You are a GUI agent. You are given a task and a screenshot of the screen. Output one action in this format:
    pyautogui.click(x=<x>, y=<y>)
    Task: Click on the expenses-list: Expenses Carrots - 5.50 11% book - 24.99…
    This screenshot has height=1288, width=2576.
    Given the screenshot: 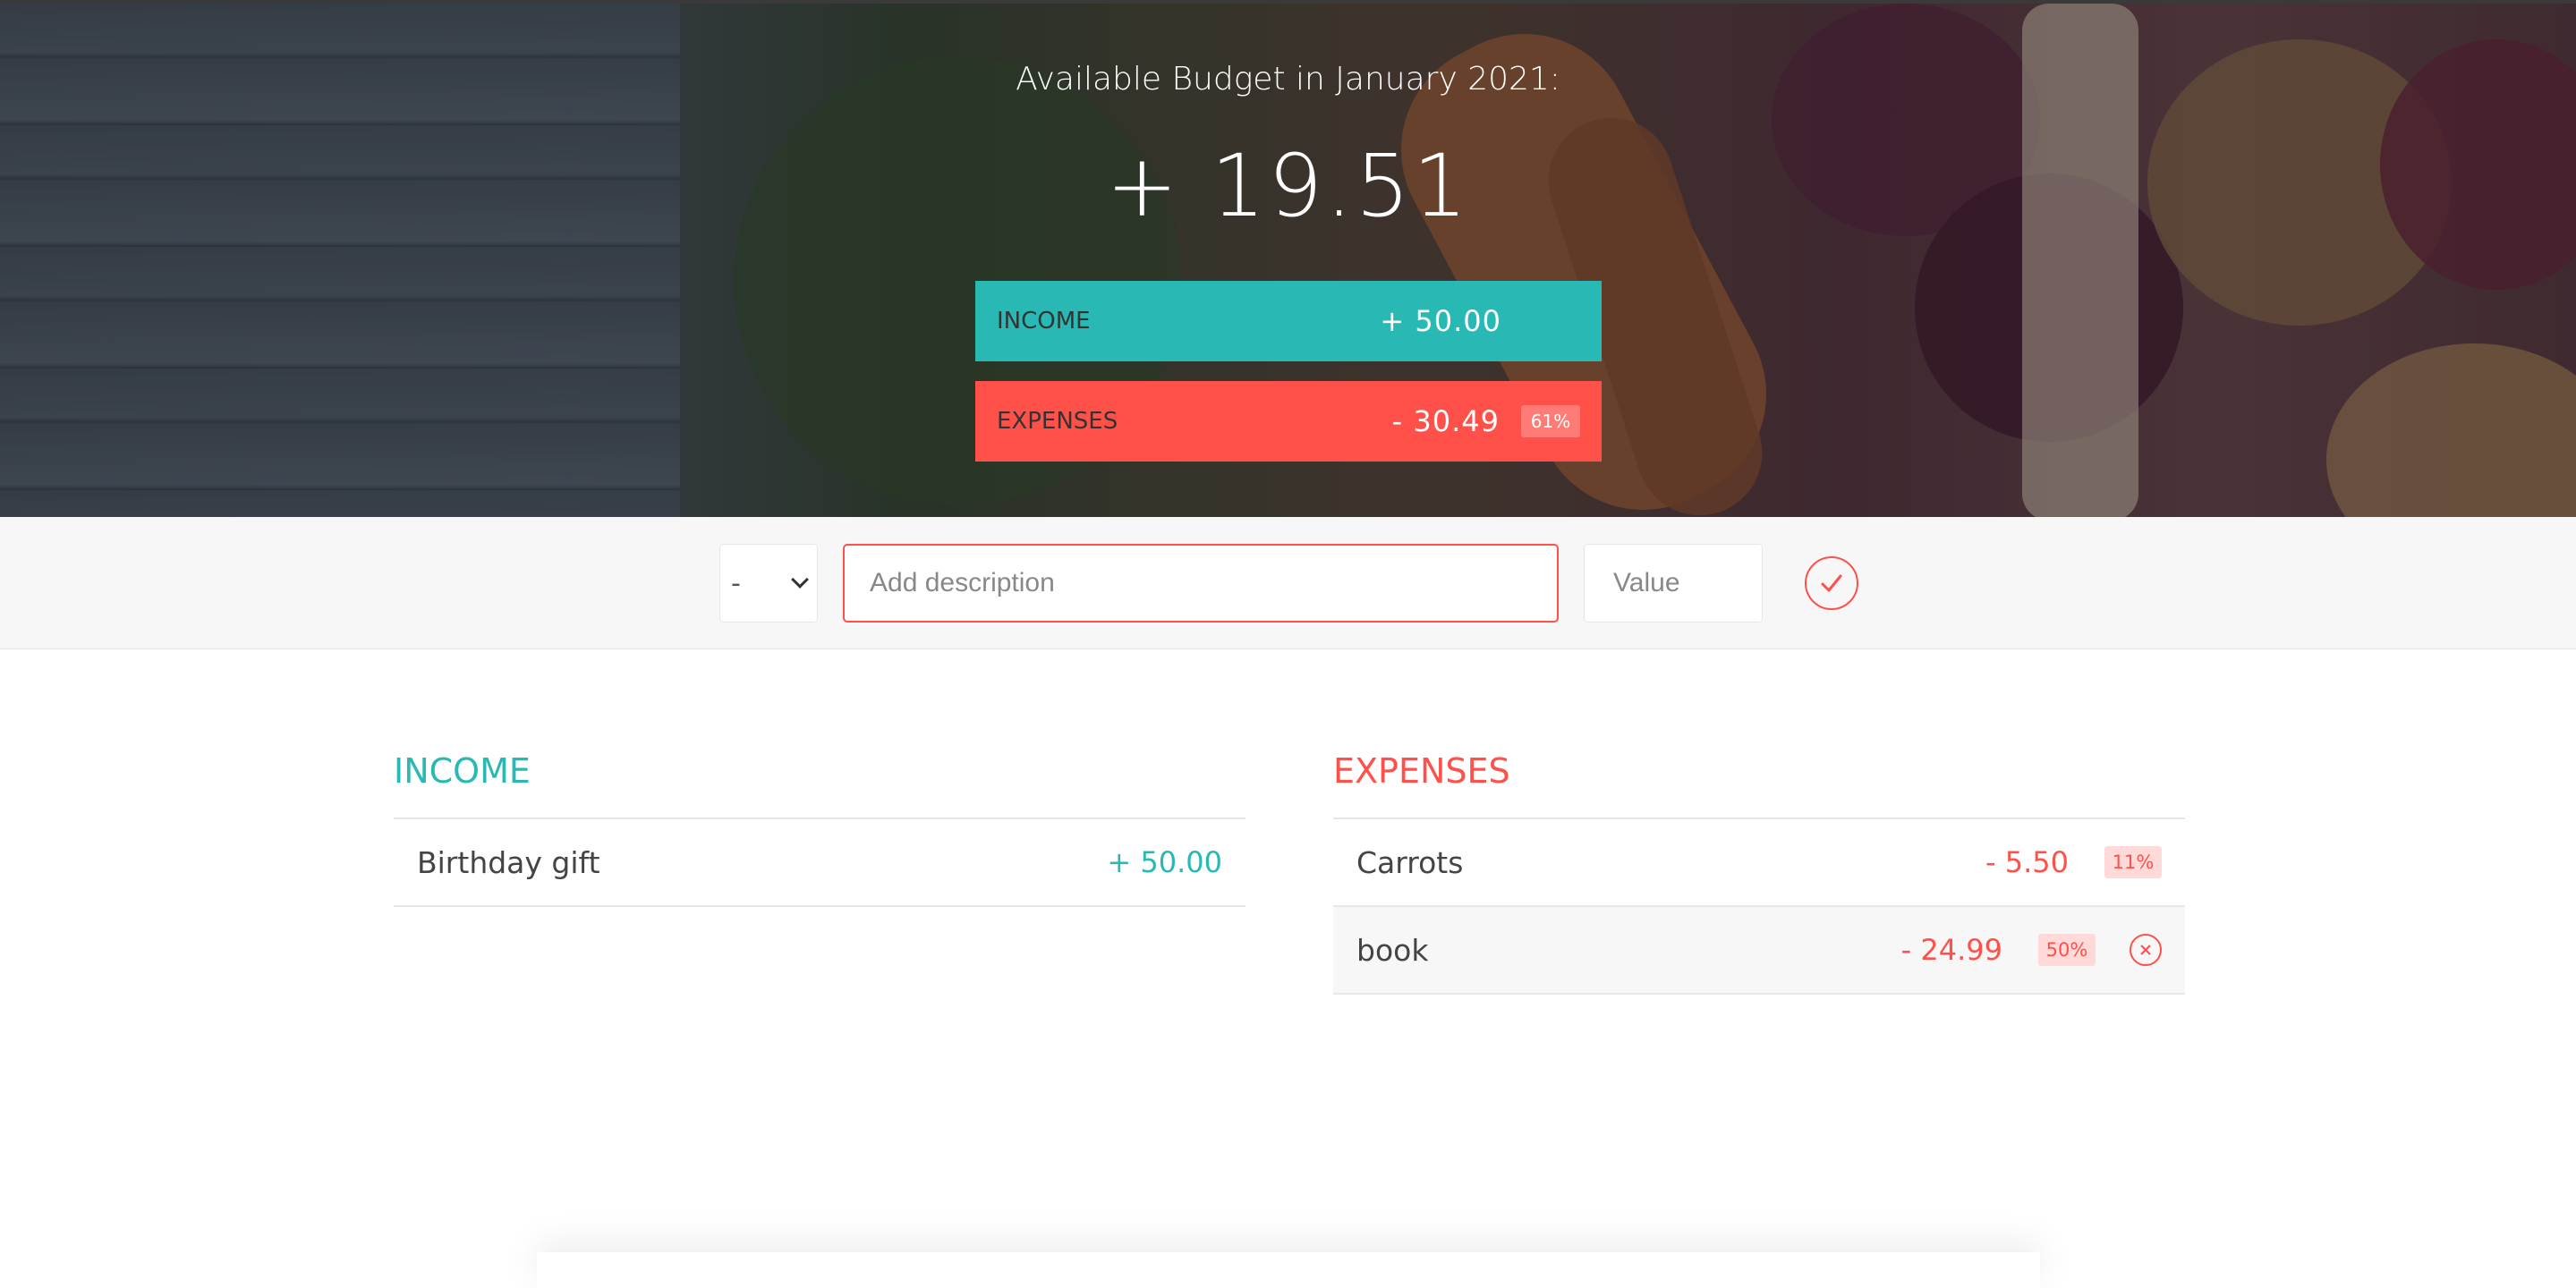 What is the action you would take?
    pyautogui.click(x=1759, y=873)
    